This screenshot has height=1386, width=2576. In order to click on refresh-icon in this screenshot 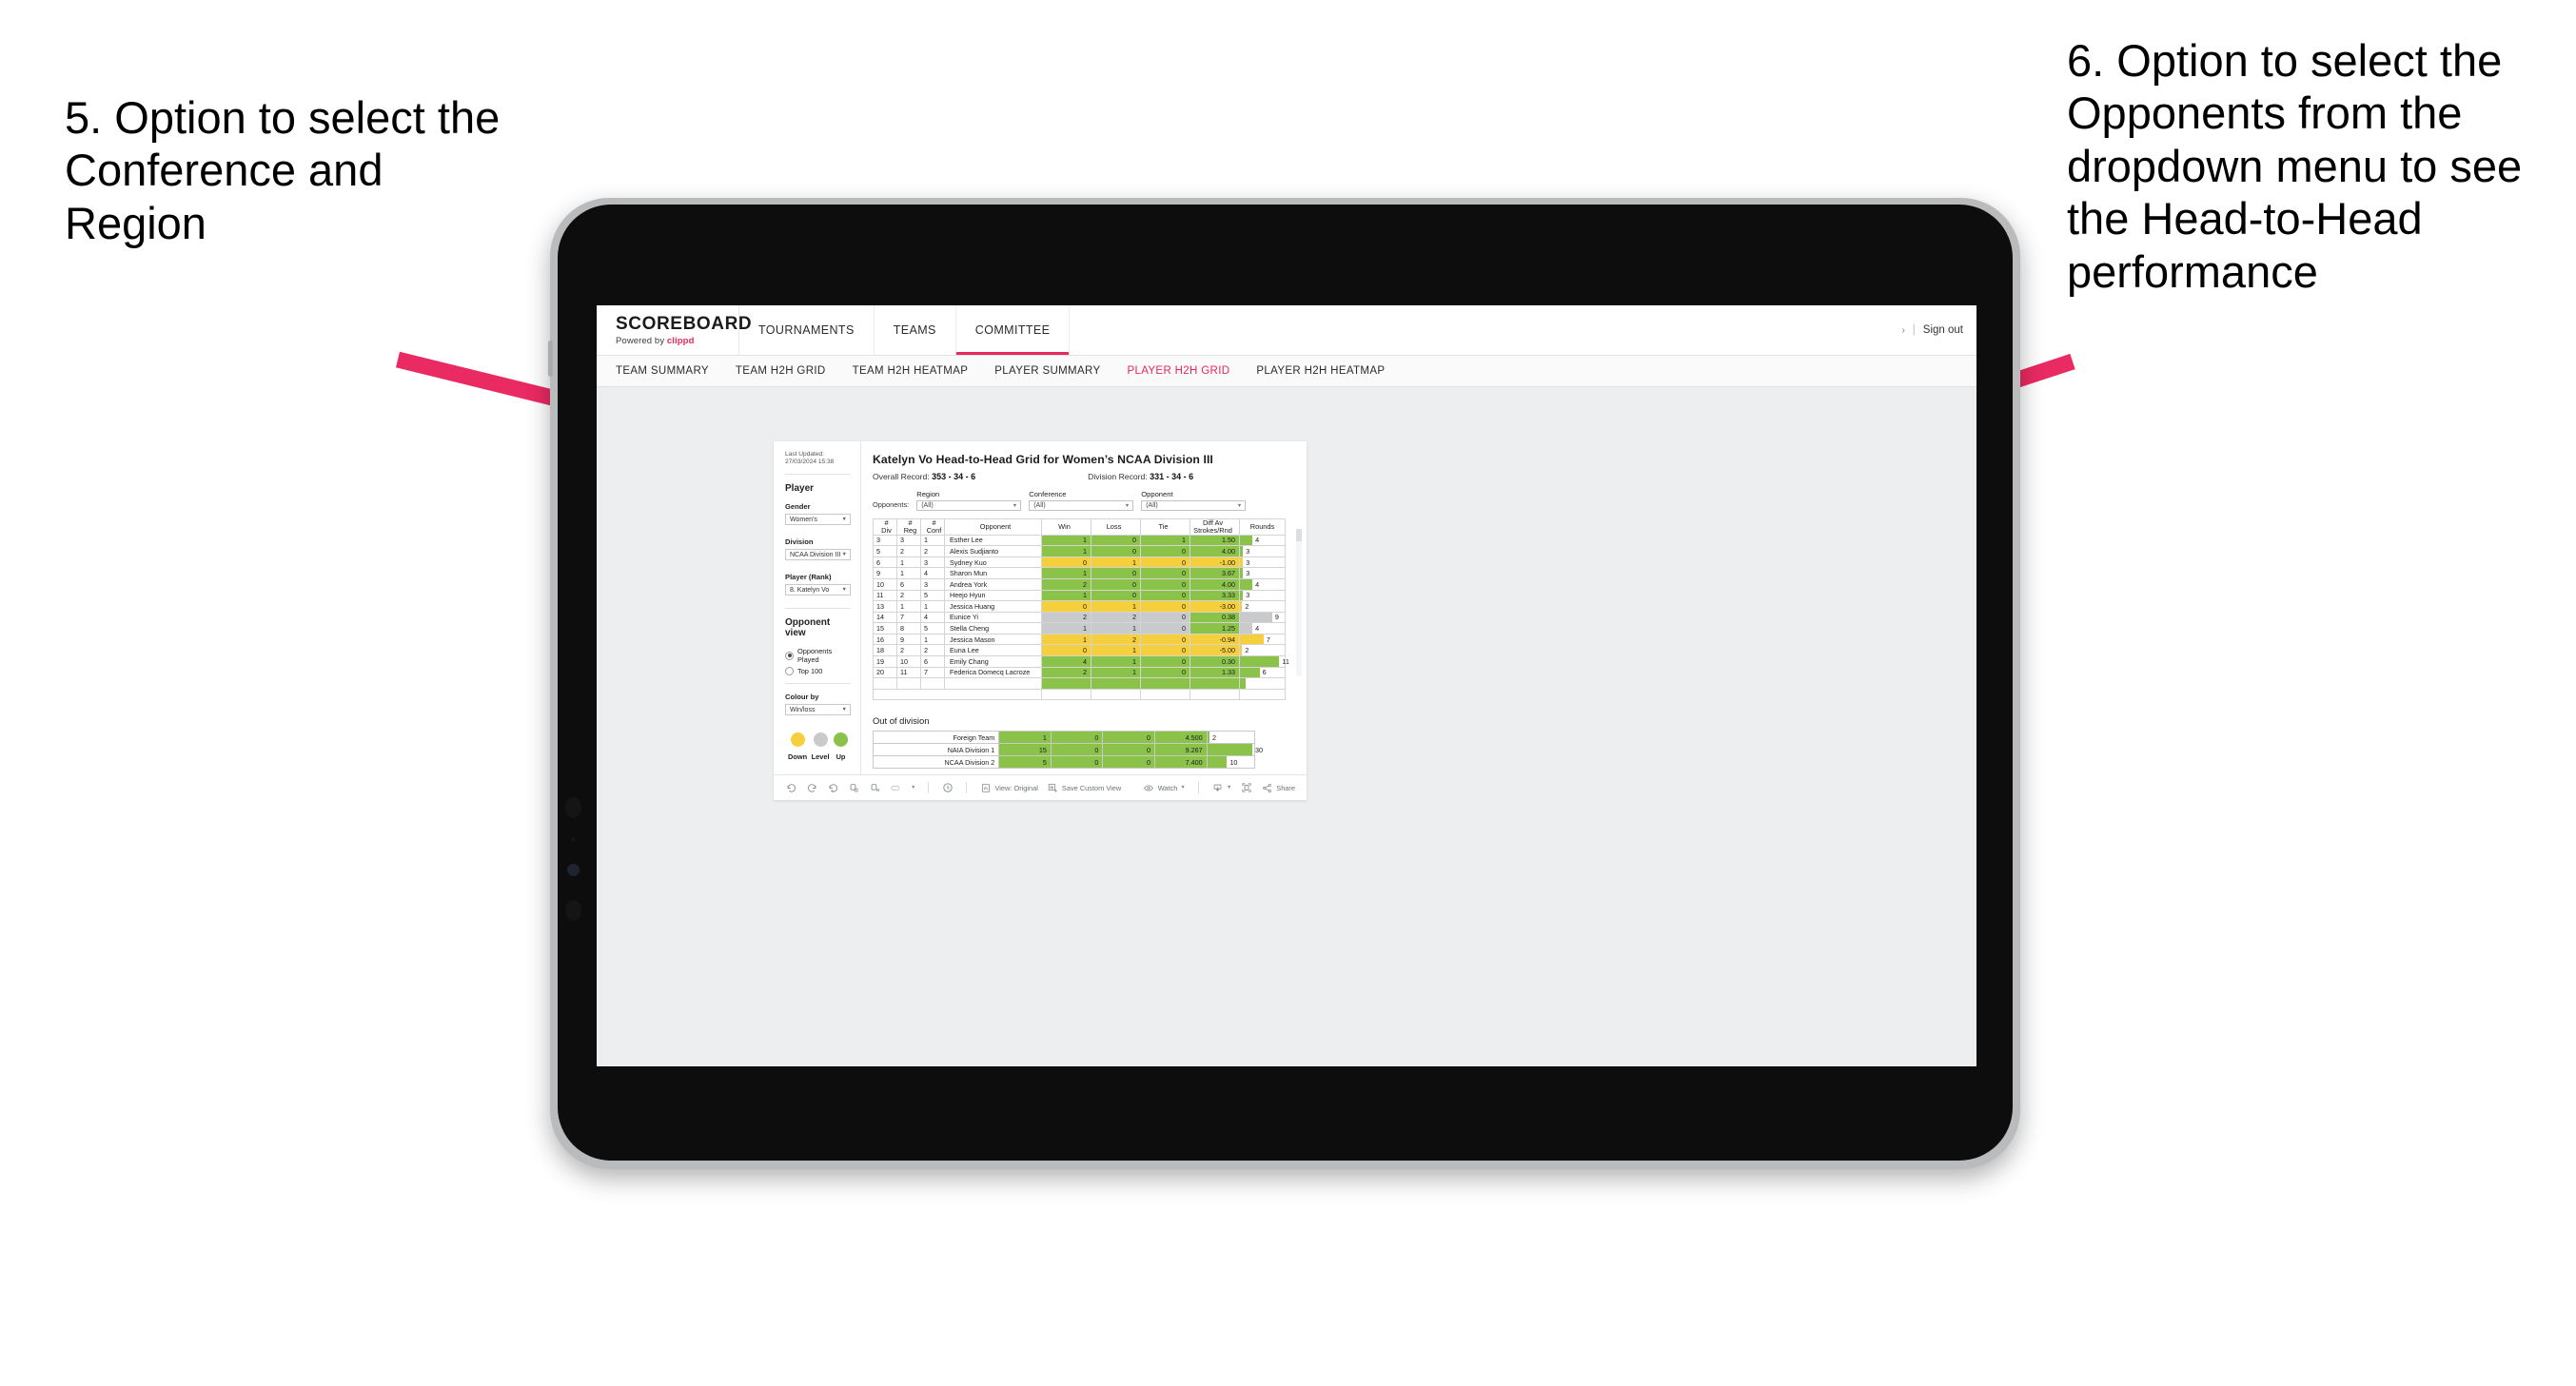, I will do `click(854, 788)`.